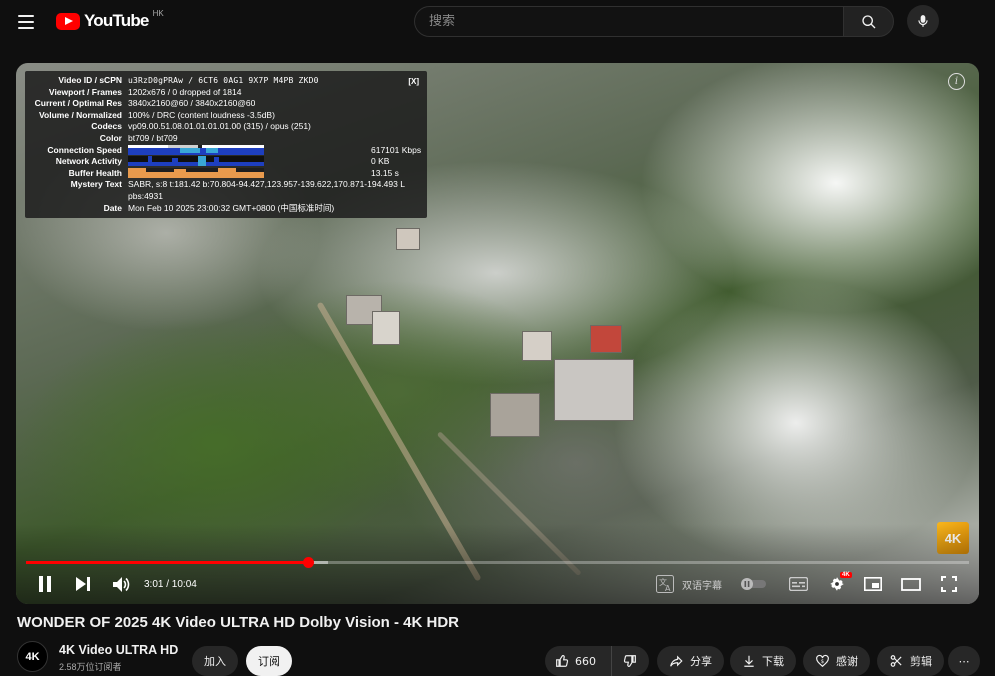 The image size is (995, 676). What do you see at coordinates (192, 103) in the screenshot?
I see `stat-value: 3840x2160@60 / 3840x2160@60` at bounding box center [192, 103].